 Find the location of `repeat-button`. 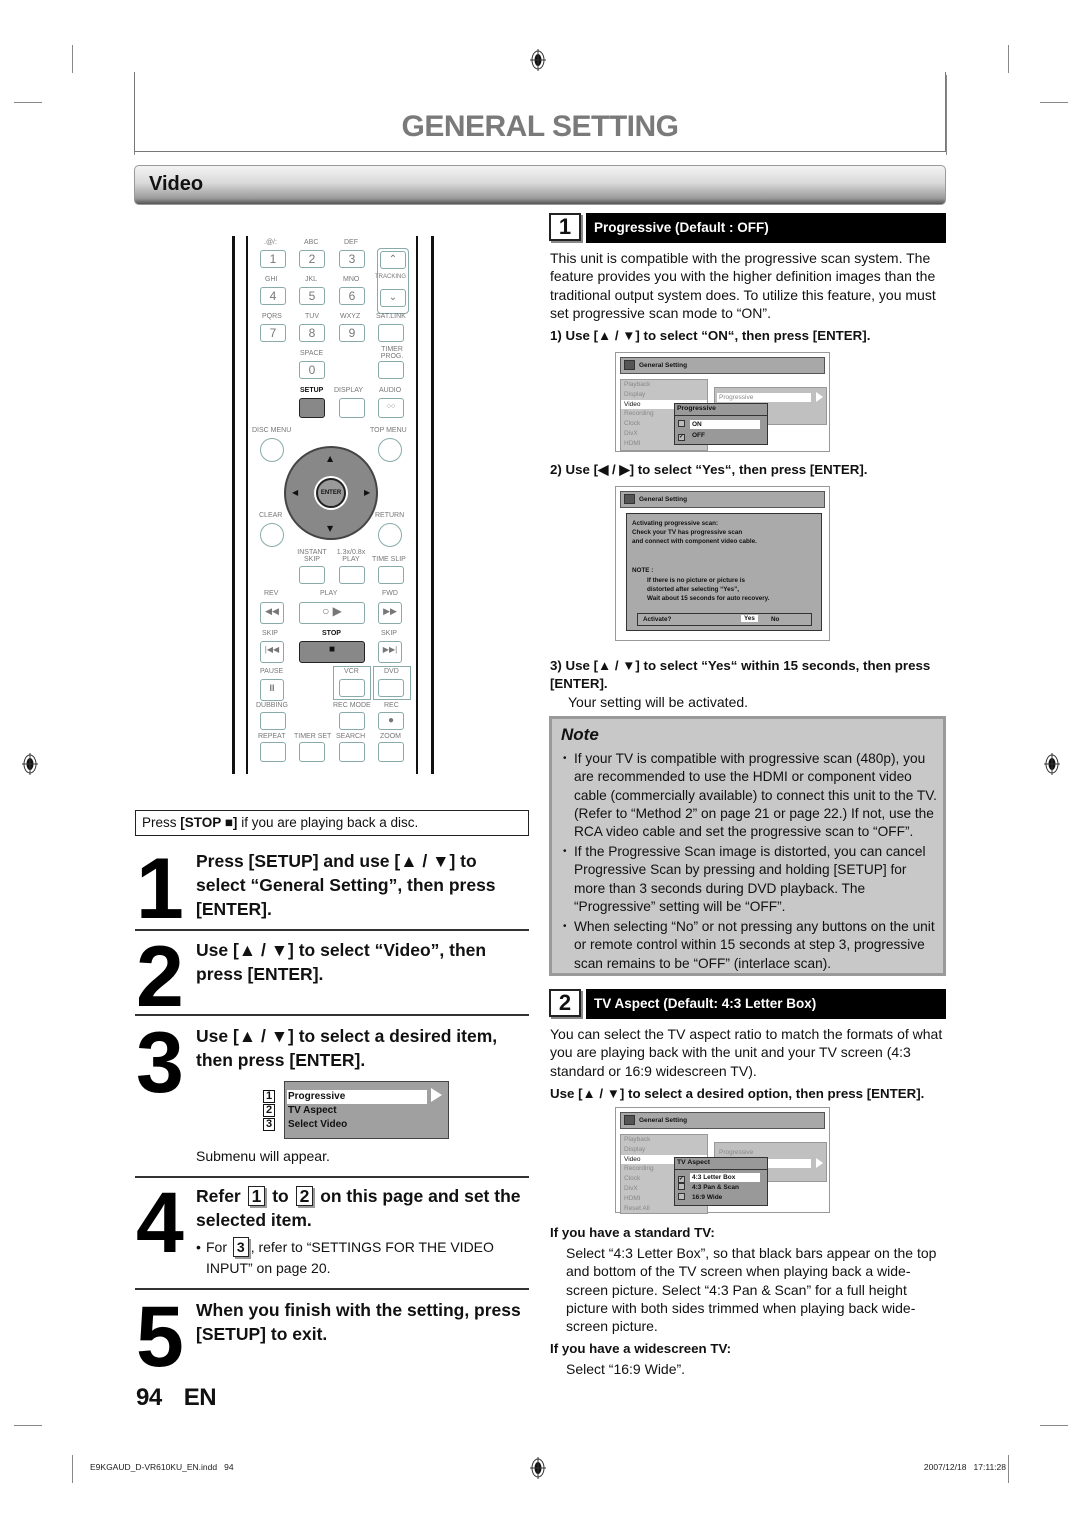

repeat-button is located at coordinates (273, 752).